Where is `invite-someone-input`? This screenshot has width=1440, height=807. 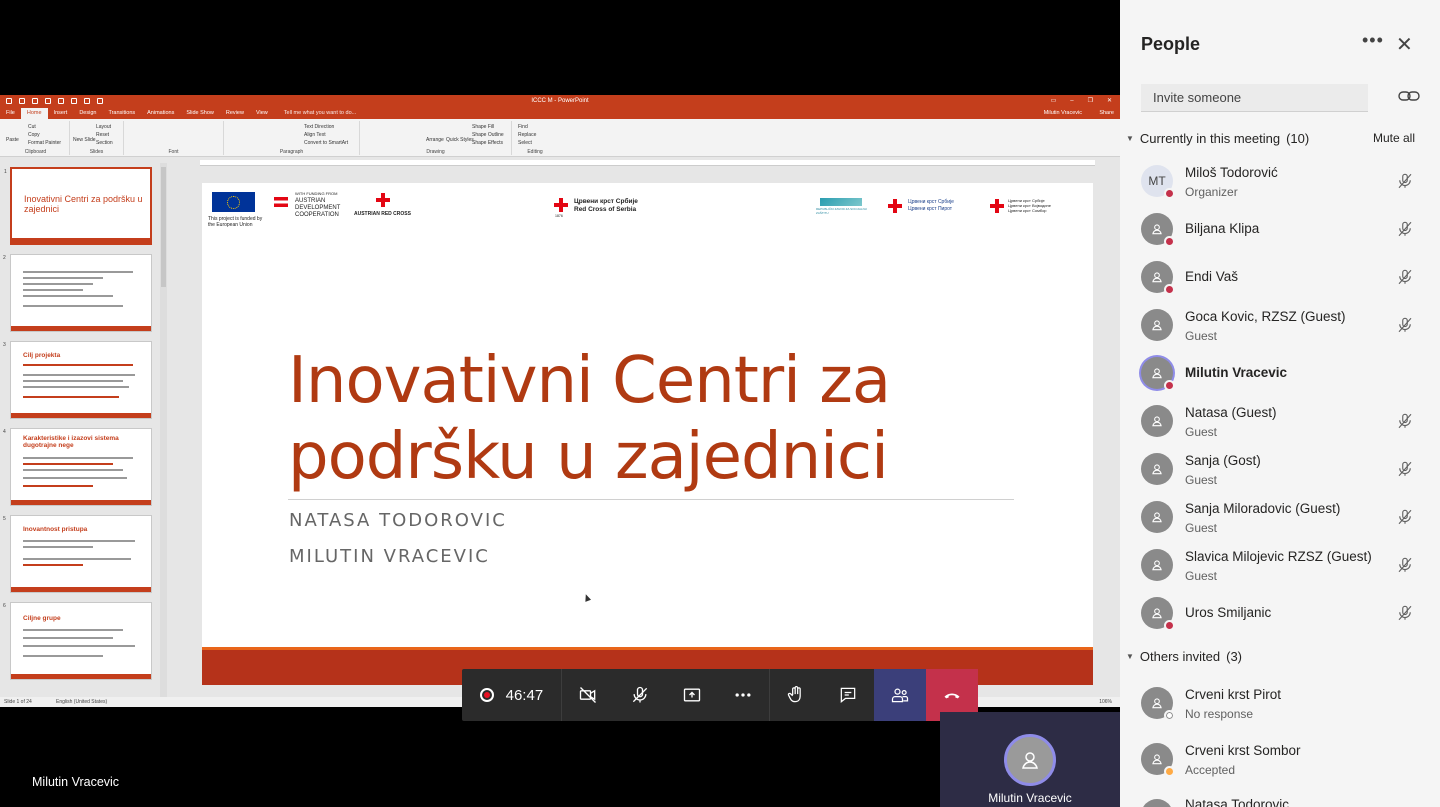 invite-someone-input is located at coordinates (1254, 98).